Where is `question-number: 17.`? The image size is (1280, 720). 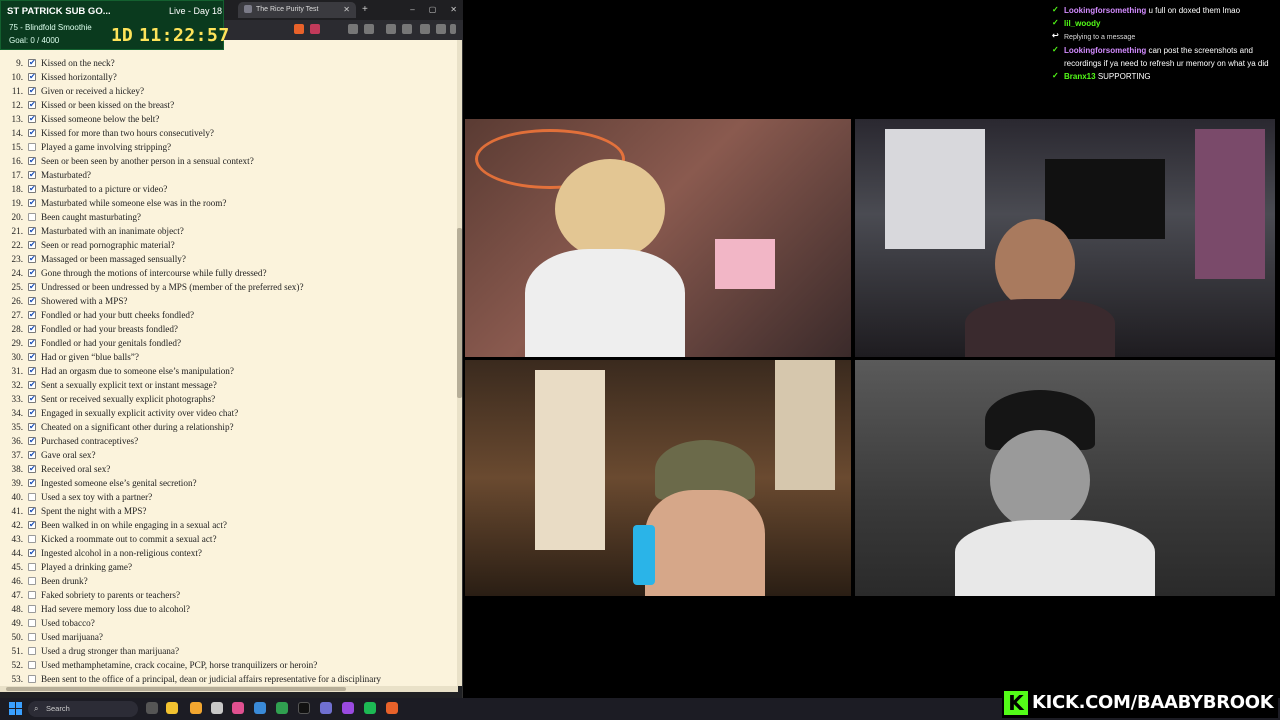
question-number: 17. is located at coordinates (17, 175).